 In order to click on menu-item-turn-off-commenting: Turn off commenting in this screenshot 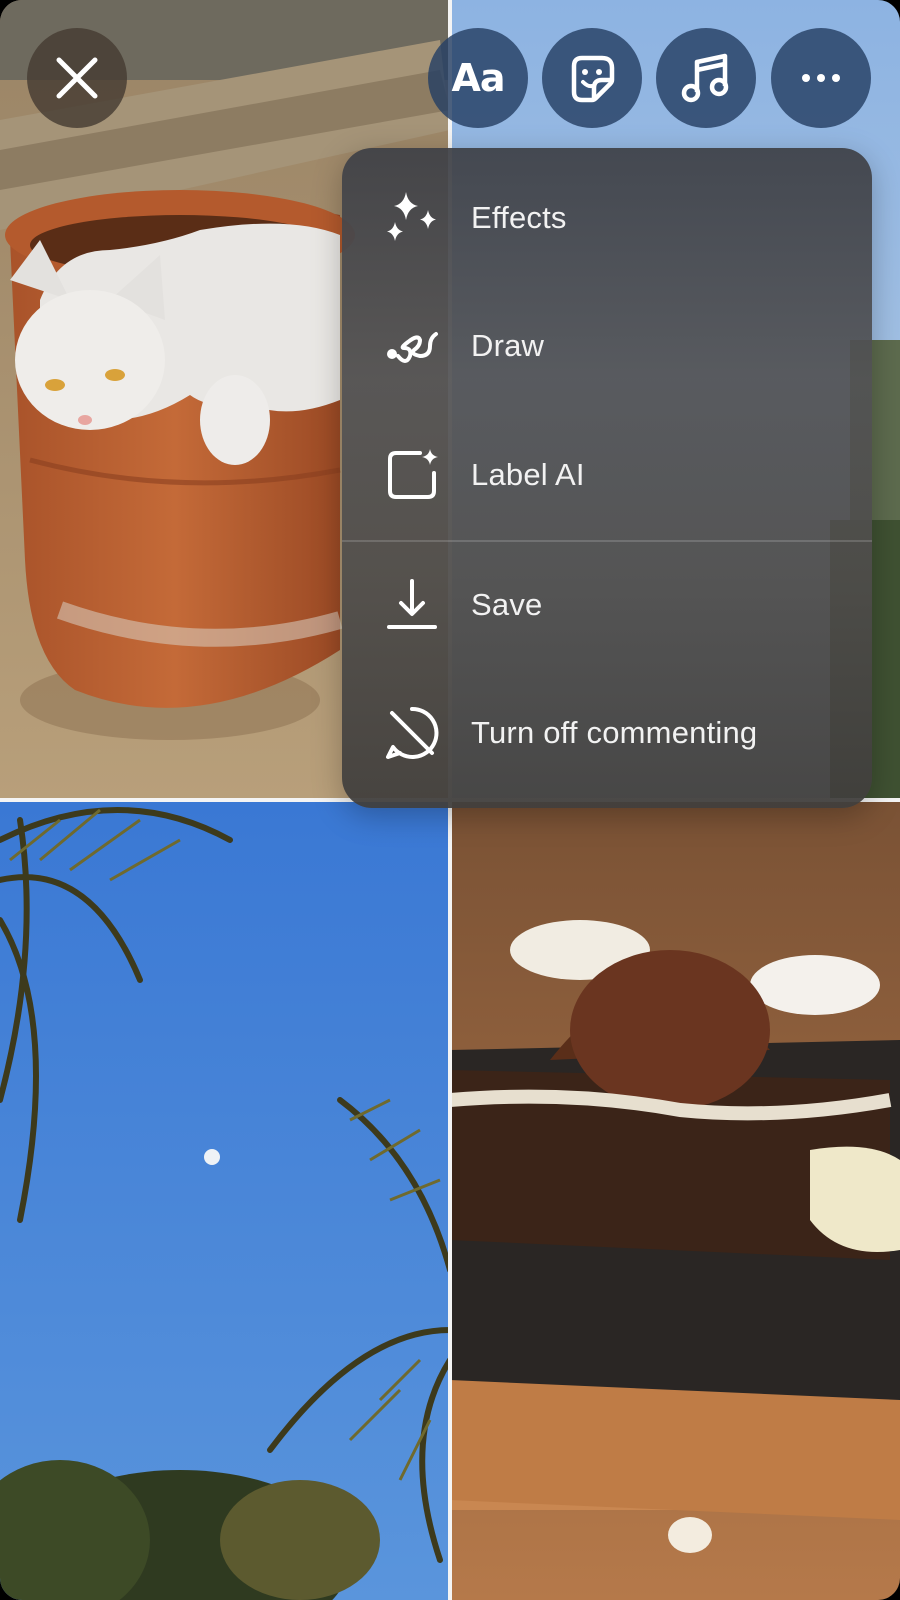, I will do `click(607, 733)`.